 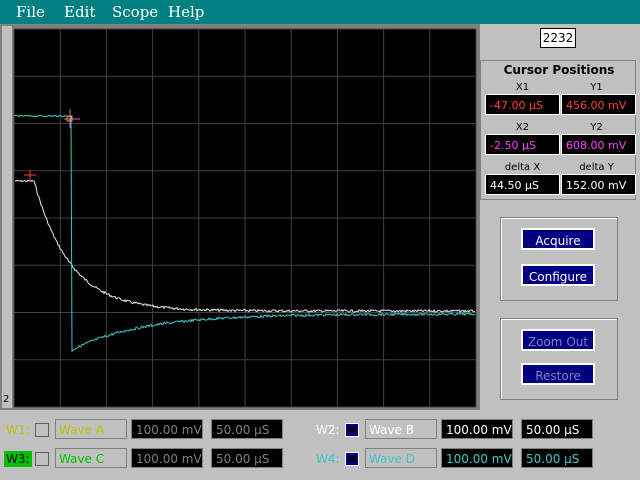 I want to click on menu-file: File, so click(x=30, y=12).